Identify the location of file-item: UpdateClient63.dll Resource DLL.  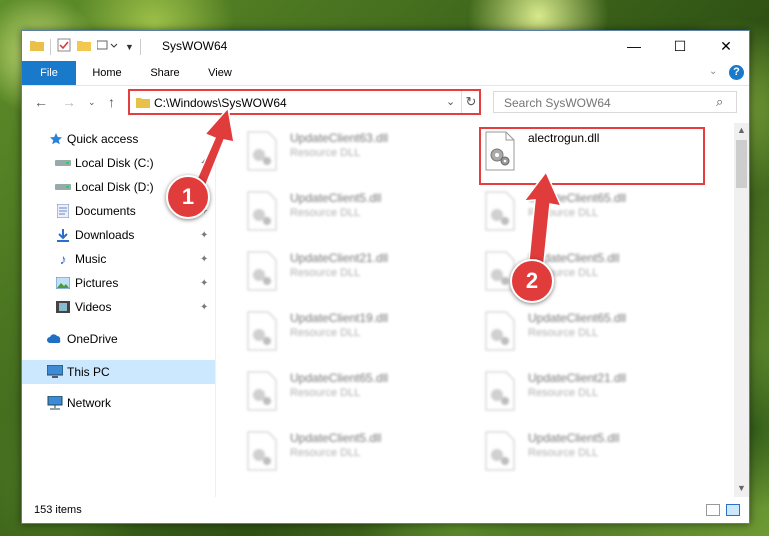
(355, 151).